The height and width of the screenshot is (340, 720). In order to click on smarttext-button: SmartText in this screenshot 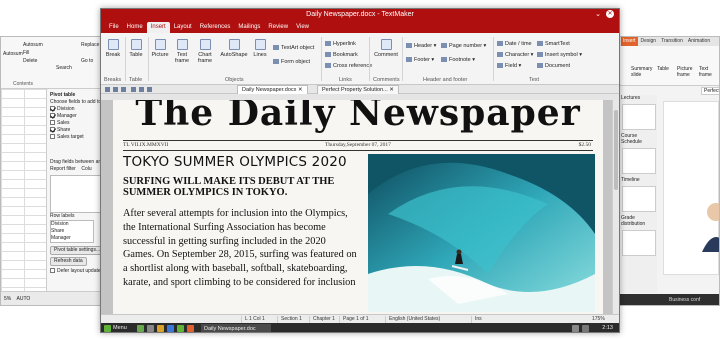, I will do `click(553, 44)`.